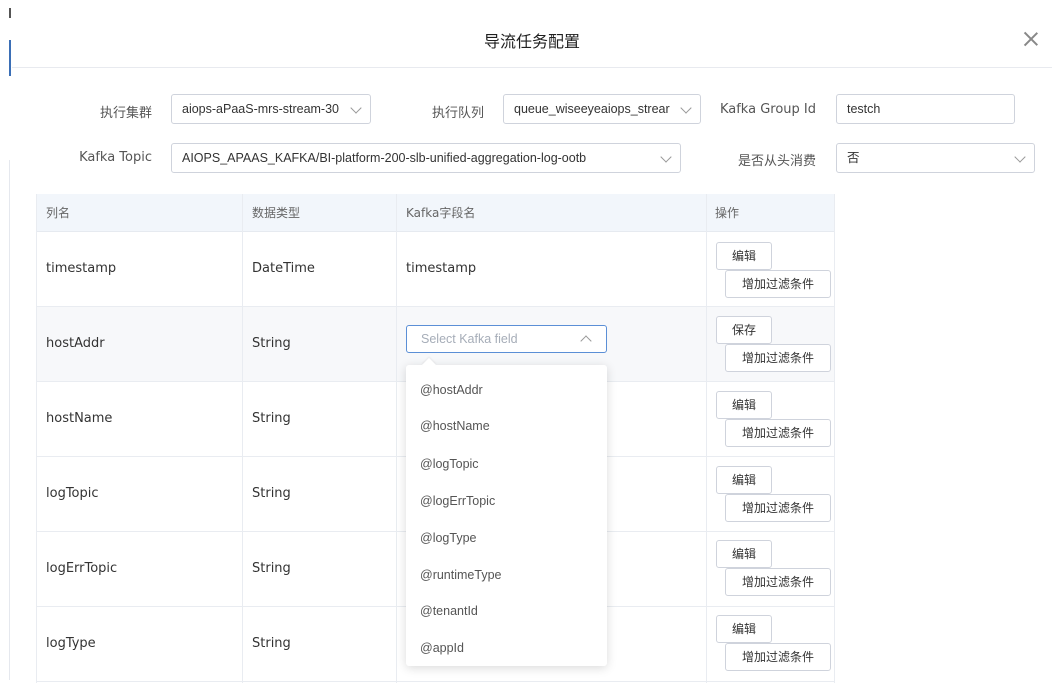 The height and width of the screenshot is (683, 1052). I want to click on cell-column-name: logTopic, so click(72, 493).